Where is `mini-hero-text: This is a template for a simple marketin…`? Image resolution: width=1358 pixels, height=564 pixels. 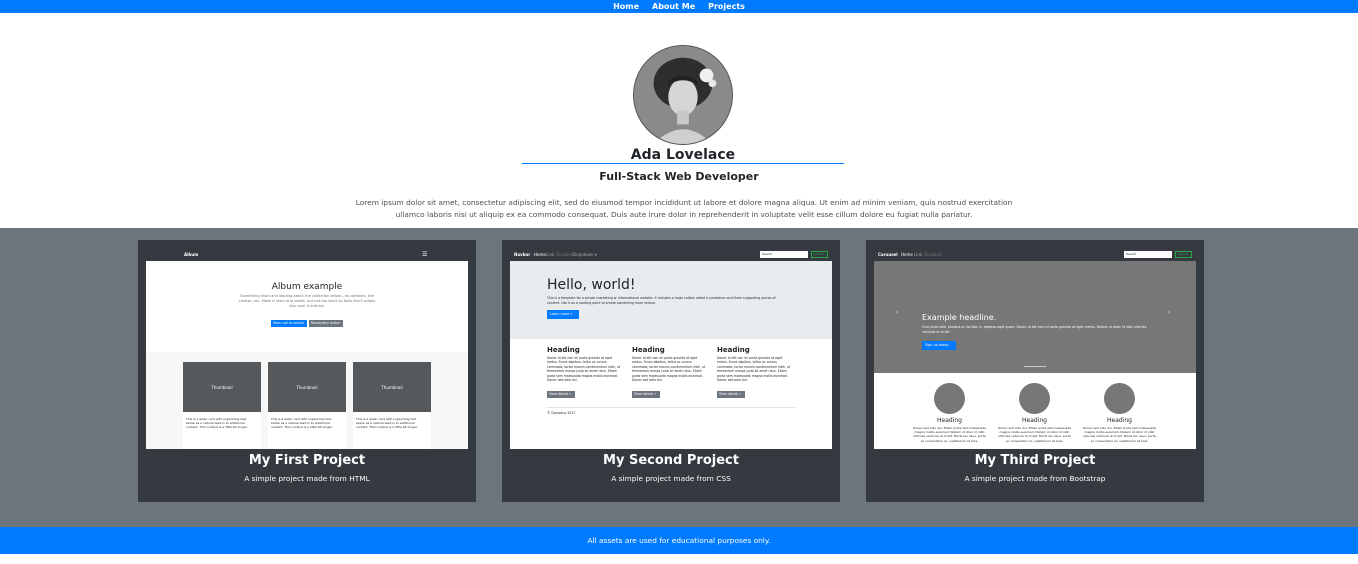
mini-hero-text: This is a template for a simple marketin… is located at coordinates (661, 300).